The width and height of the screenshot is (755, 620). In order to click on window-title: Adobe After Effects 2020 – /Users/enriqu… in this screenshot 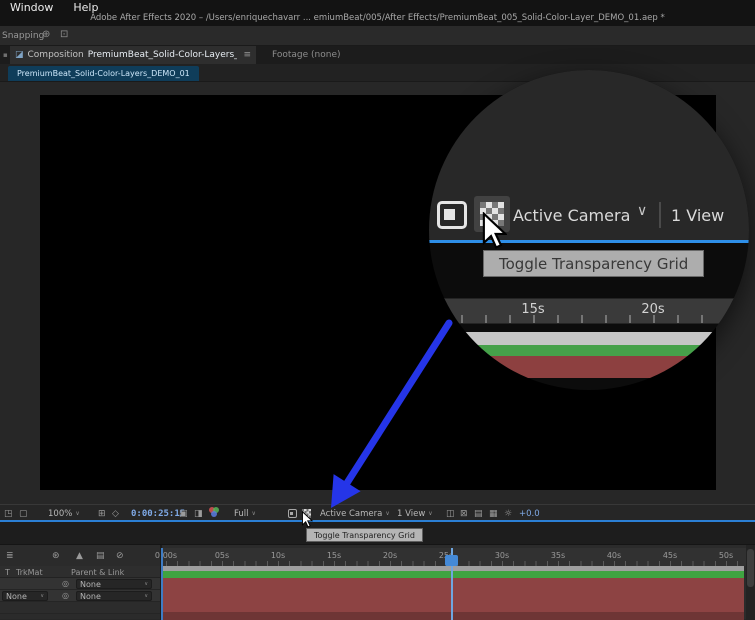, I will do `click(377, 18)`.